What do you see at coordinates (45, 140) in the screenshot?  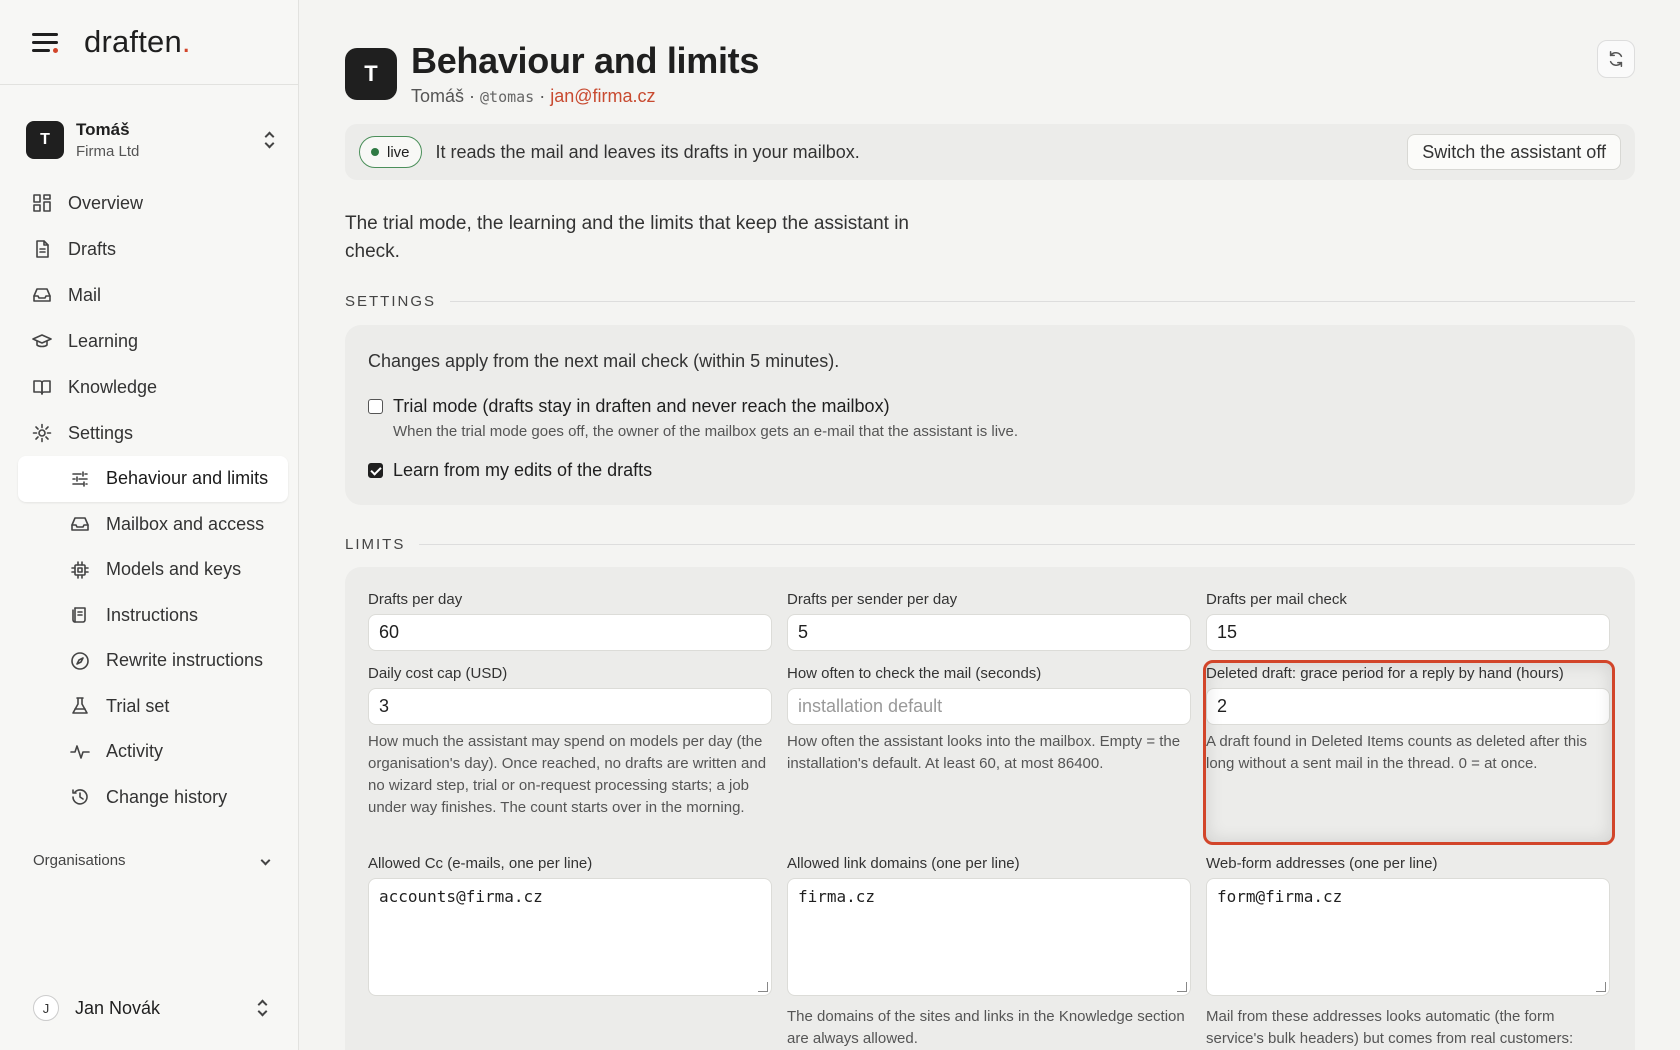 I see `account-avatar: T` at bounding box center [45, 140].